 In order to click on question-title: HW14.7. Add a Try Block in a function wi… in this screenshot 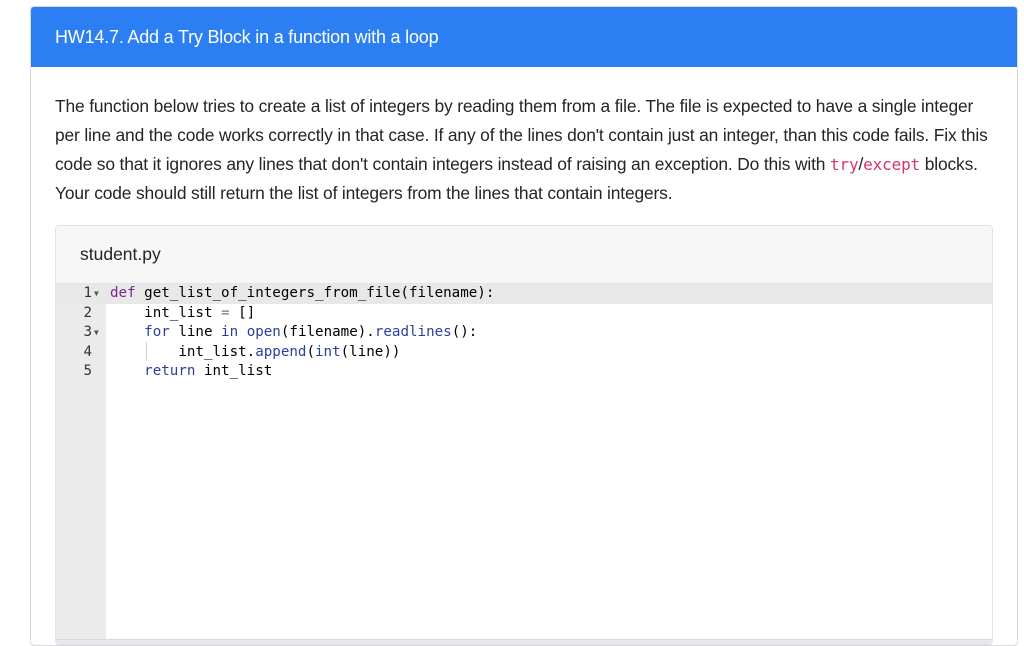, I will do `click(247, 36)`.